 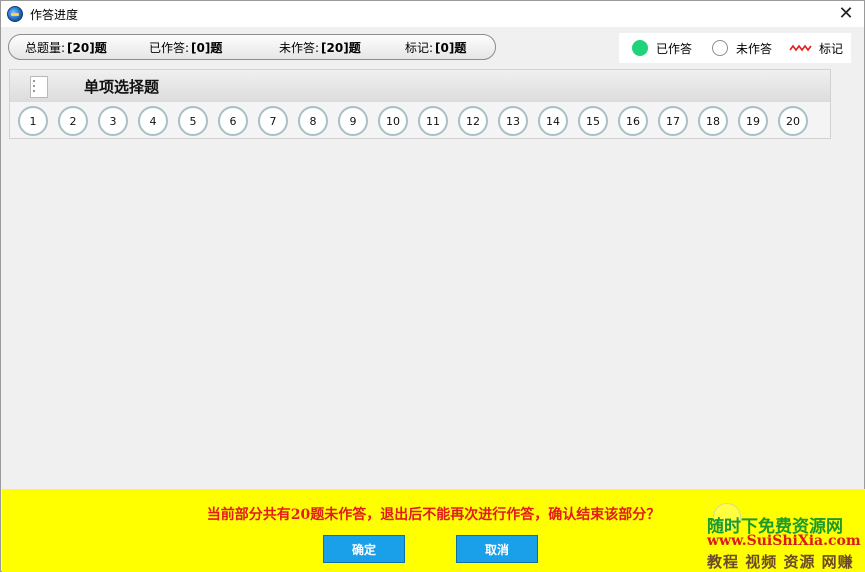 I want to click on watermark-line2: www.SuiShiXia.com, so click(x=784, y=541).